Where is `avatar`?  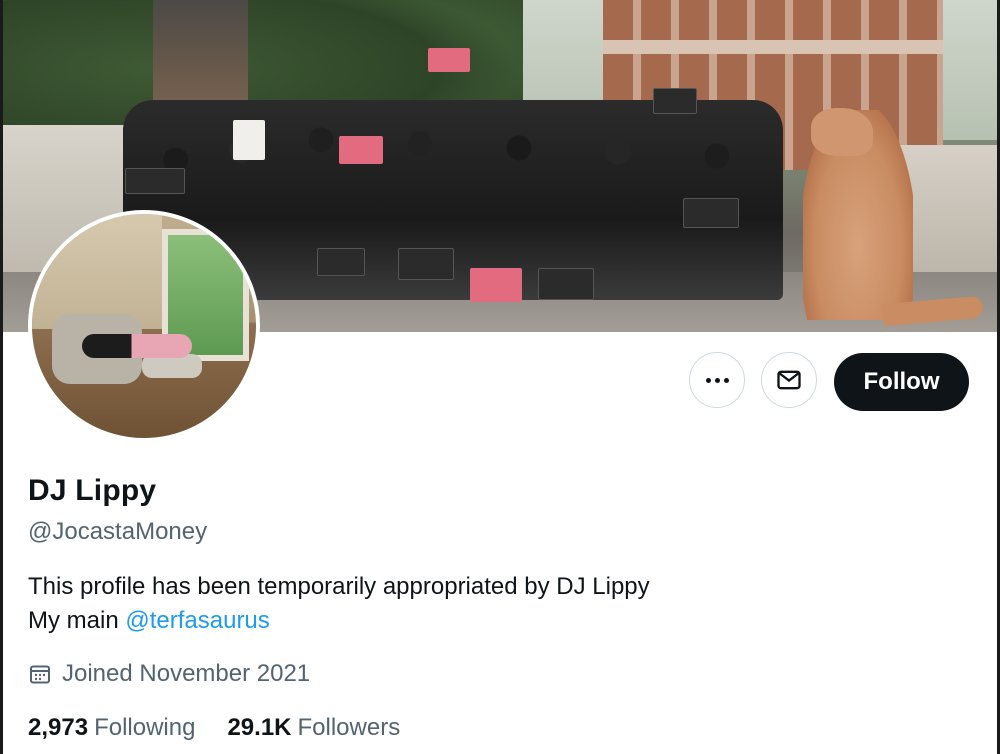 avatar is located at coordinates (144, 326).